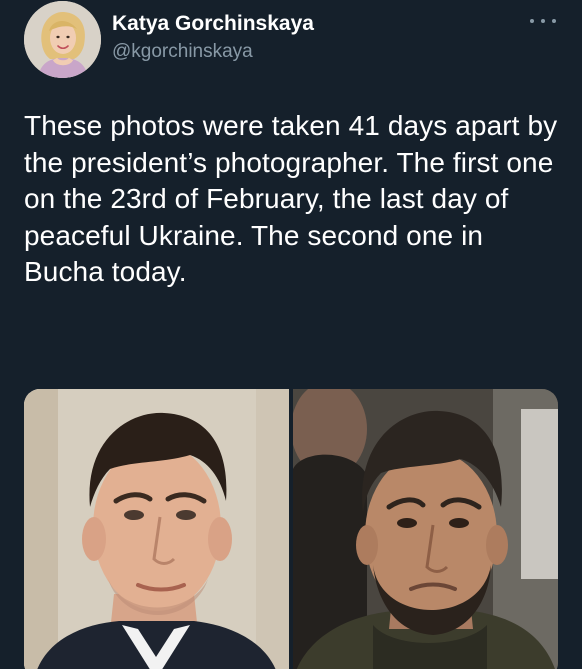  I want to click on avatar-image, so click(62, 39).